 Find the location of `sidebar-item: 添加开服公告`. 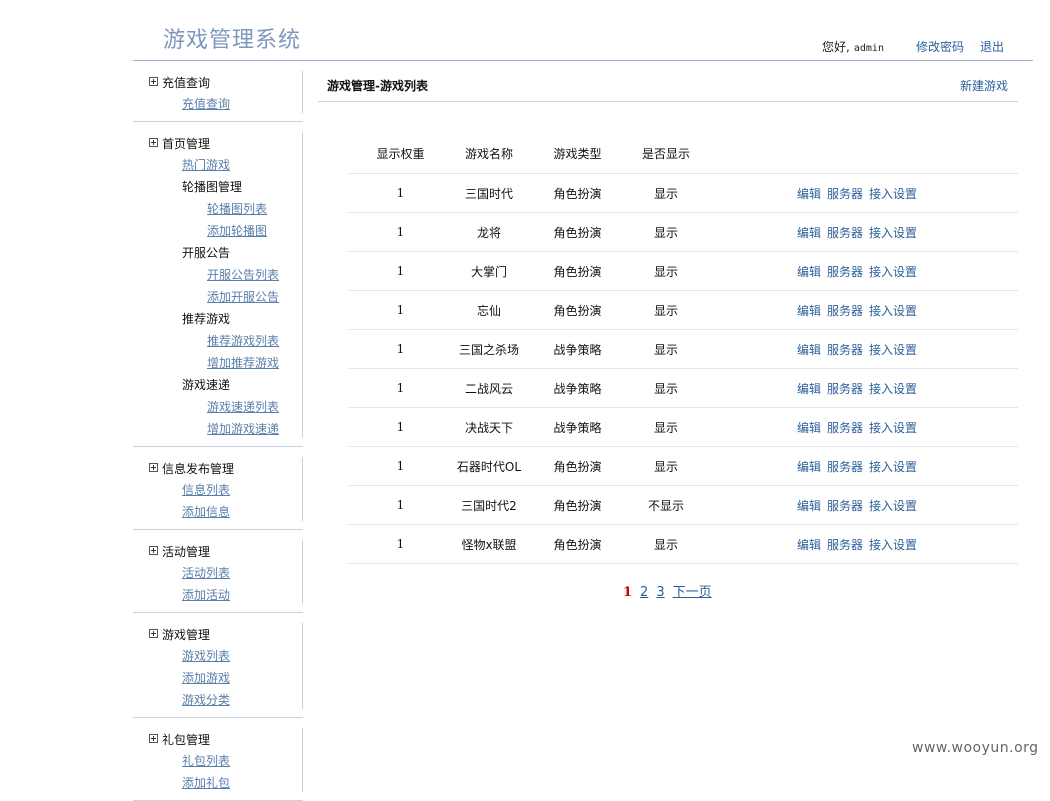

sidebar-item: 添加开服公告 is located at coordinates (218, 297).